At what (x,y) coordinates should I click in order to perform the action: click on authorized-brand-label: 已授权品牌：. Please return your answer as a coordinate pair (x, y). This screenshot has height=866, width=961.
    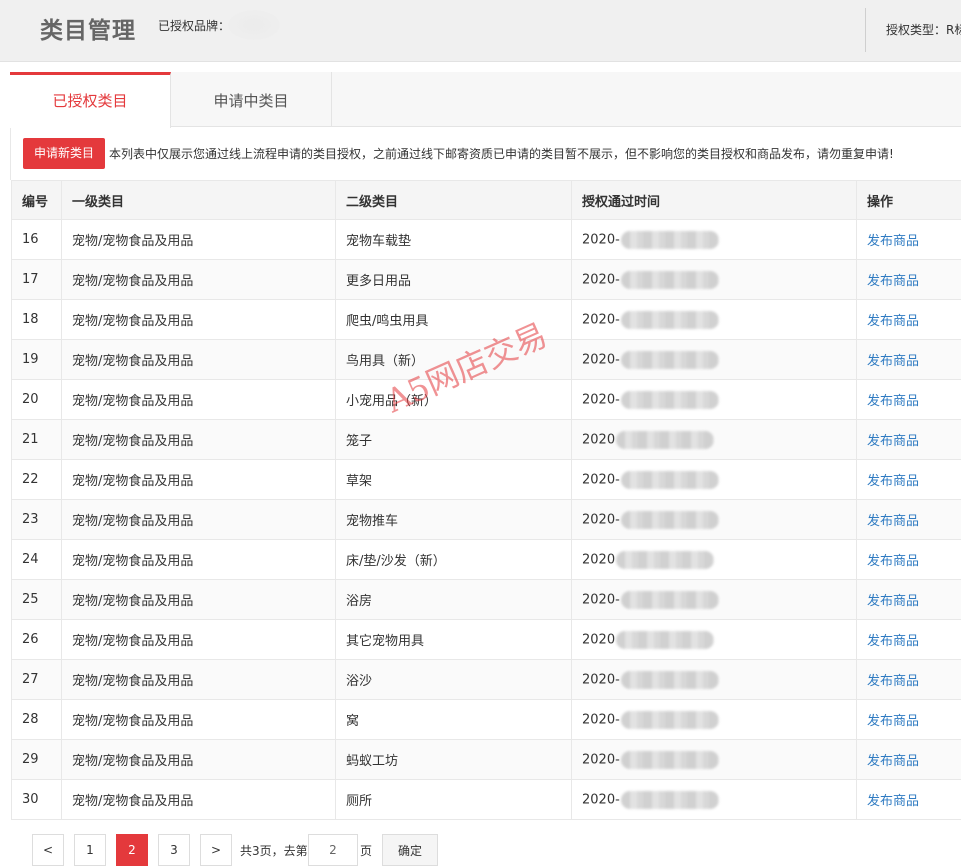
    Looking at the image, I should click on (194, 26).